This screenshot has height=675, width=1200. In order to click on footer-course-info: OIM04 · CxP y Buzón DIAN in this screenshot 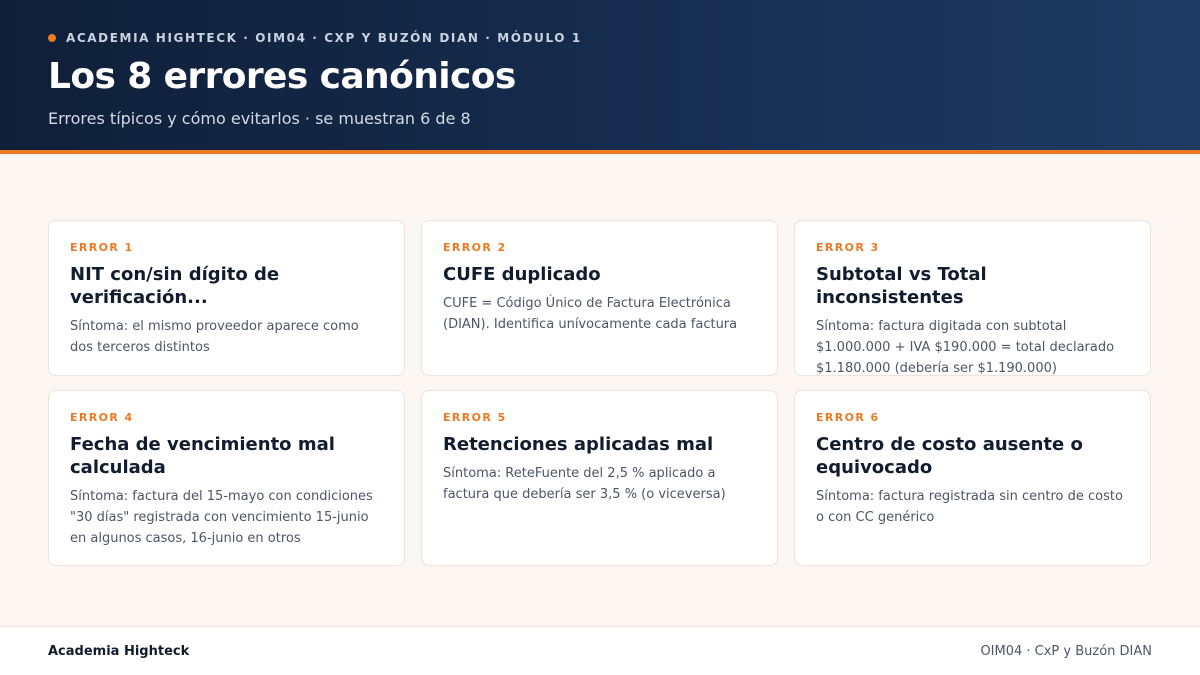, I will do `click(1066, 651)`.